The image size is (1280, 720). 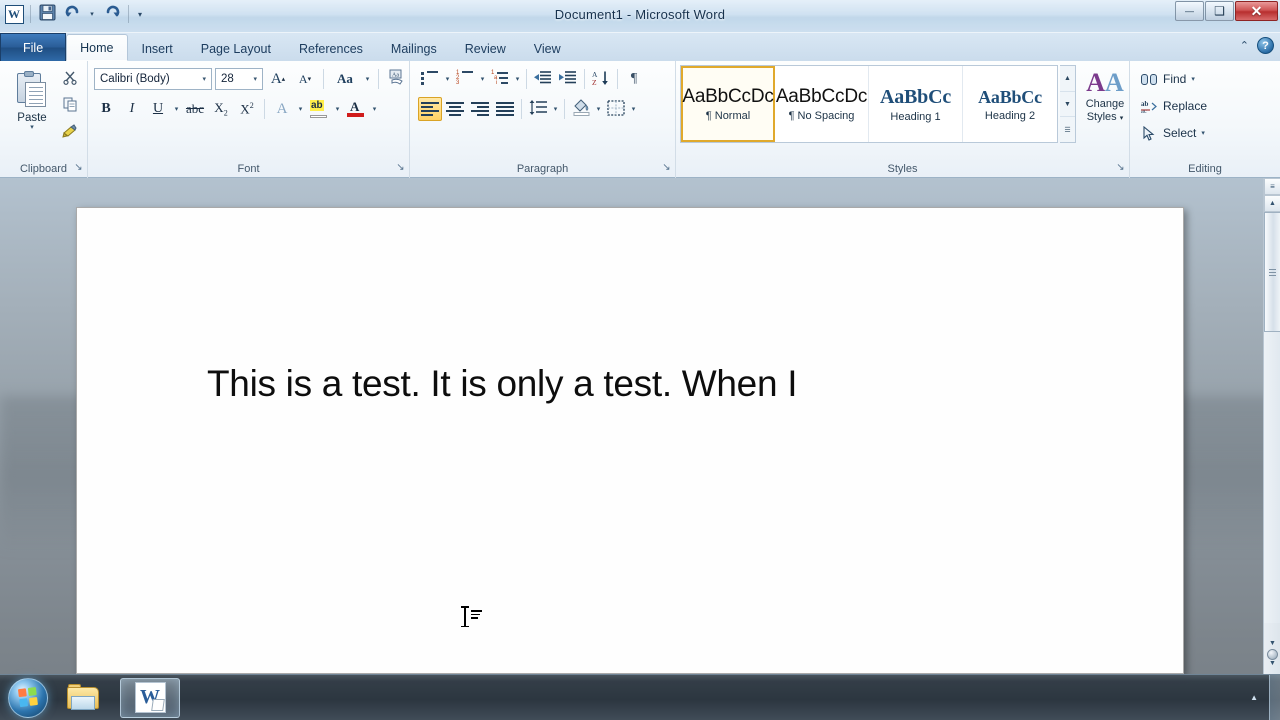 What do you see at coordinates (543, 79) in the screenshot?
I see `decrease-indent-button` at bounding box center [543, 79].